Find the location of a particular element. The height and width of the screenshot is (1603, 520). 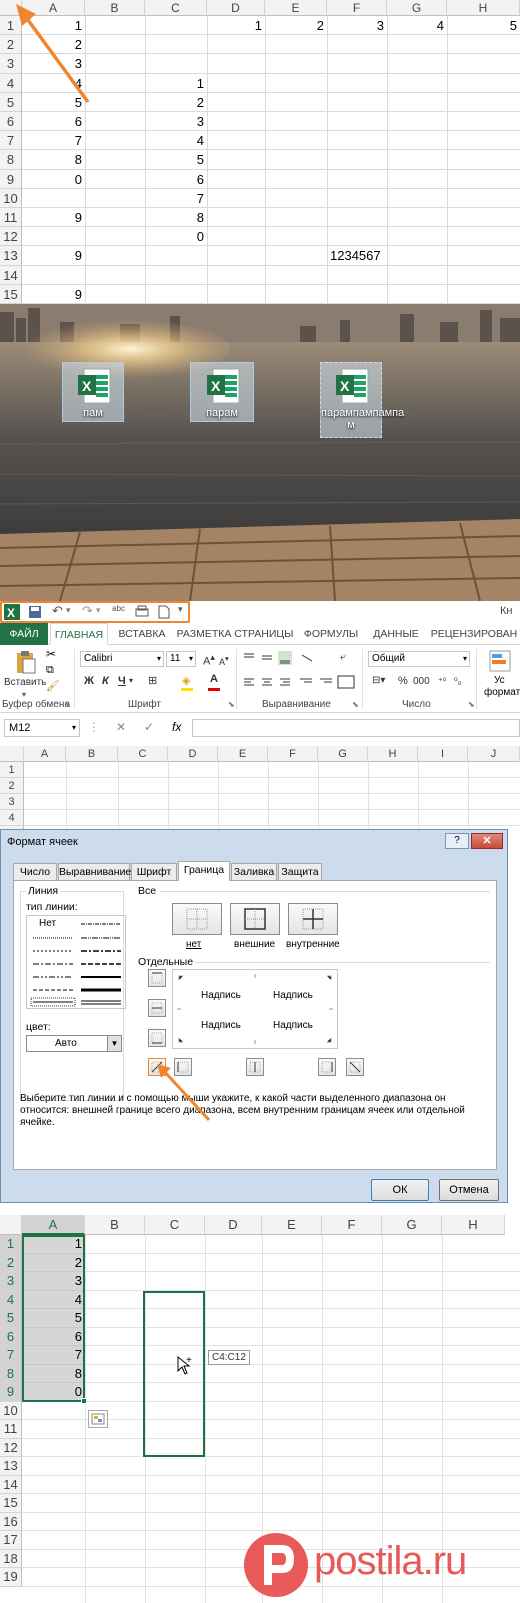

border-inside-horizontal-button is located at coordinates (157, 1008).